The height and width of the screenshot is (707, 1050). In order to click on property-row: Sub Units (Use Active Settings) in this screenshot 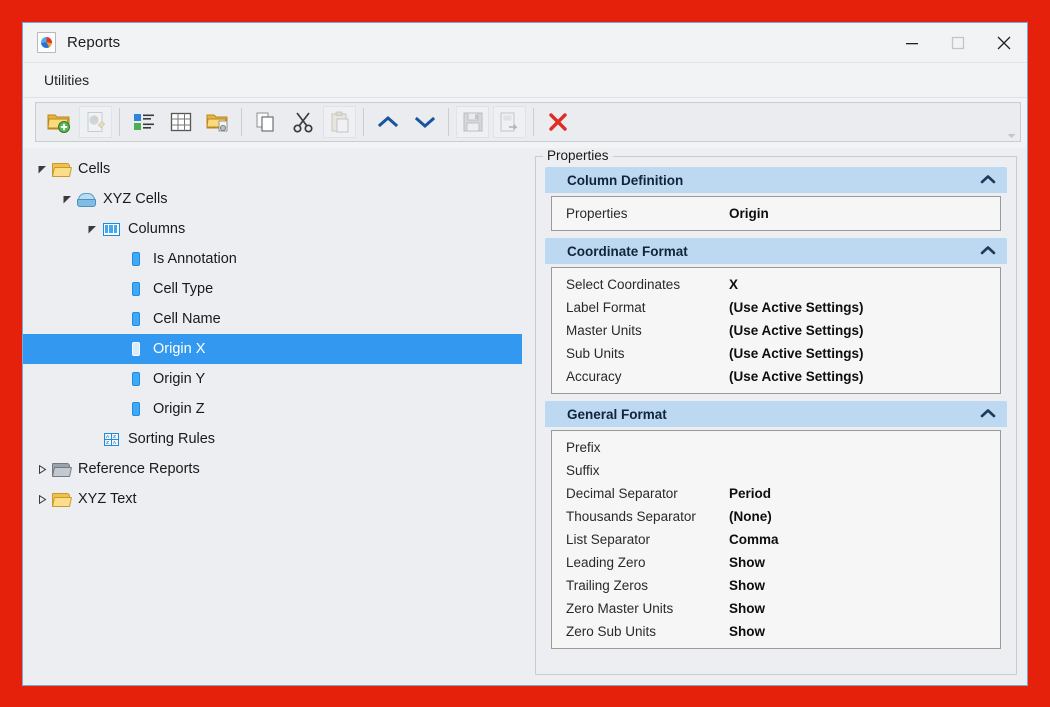, I will do `click(776, 353)`.